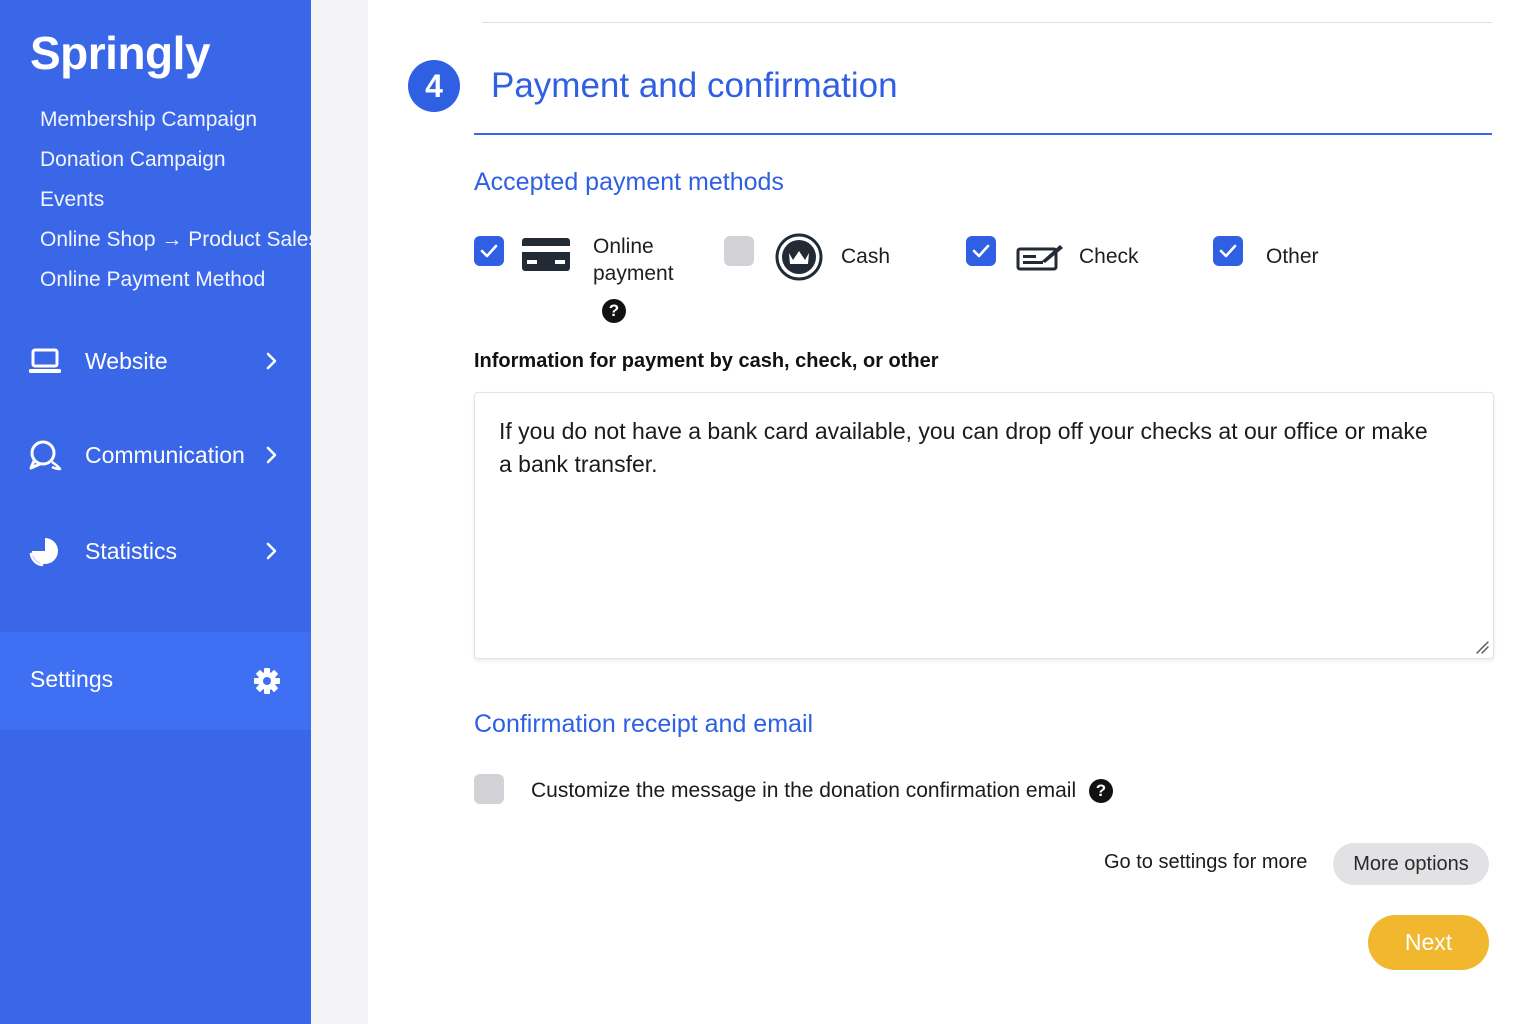  Describe the element at coordinates (165, 454) in the screenshot. I see `sidebar-item-label: Communication` at that location.